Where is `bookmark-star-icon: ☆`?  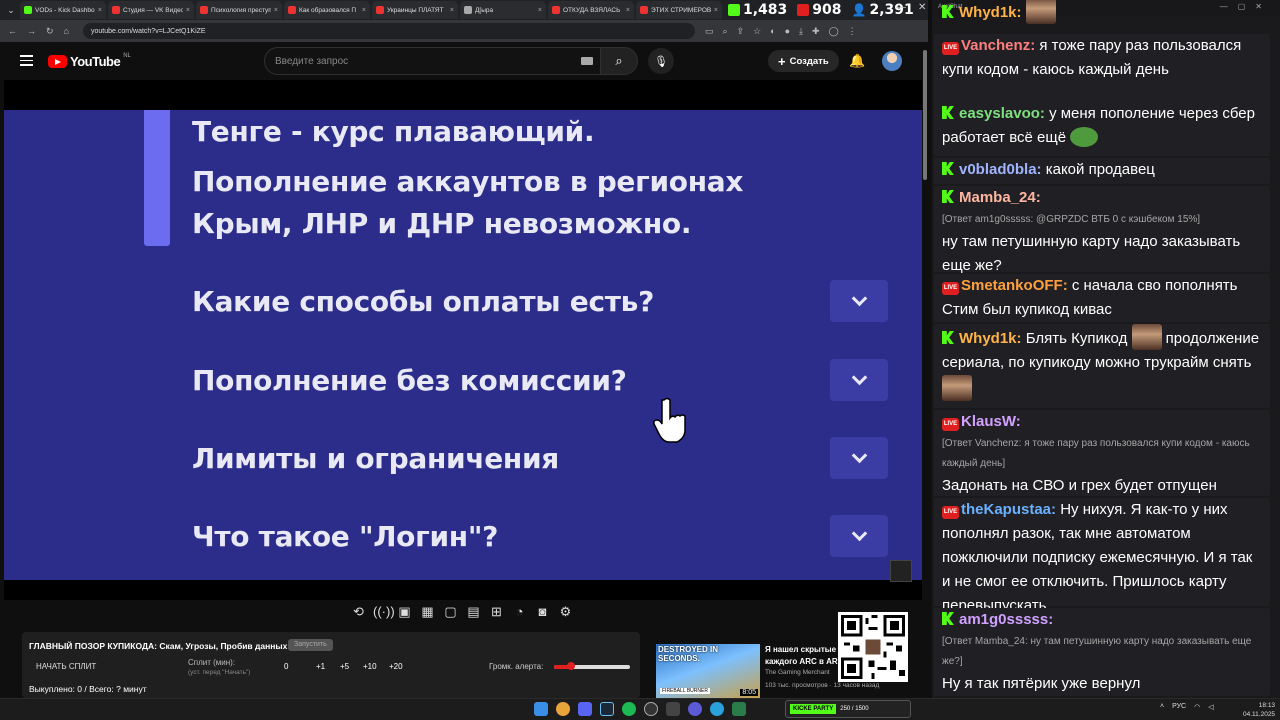 bookmark-star-icon: ☆ is located at coordinates (757, 31).